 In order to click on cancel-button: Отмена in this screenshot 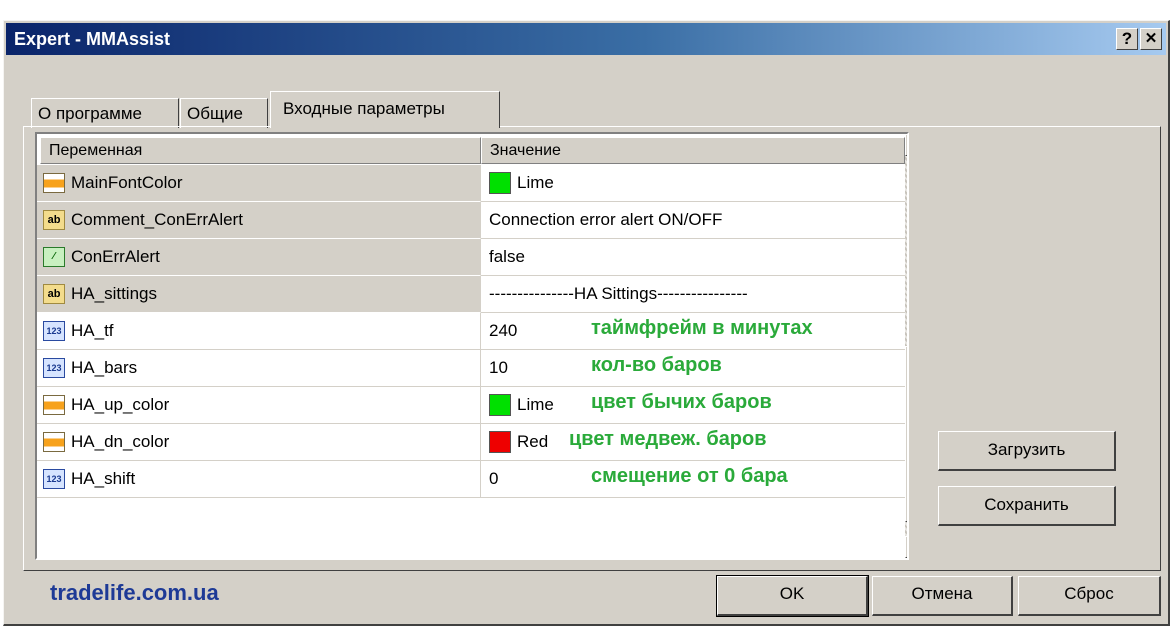, I will do `click(942, 596)`.